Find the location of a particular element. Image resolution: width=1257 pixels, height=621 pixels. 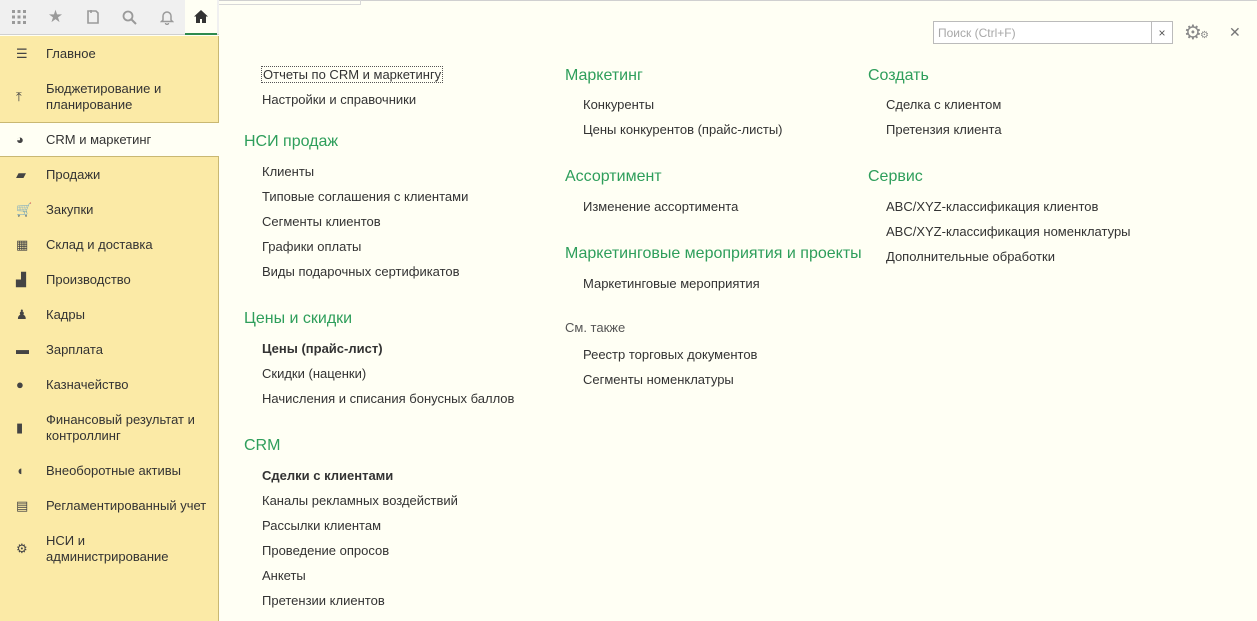

coin-icon: ● is located at coordinates (20, 384).